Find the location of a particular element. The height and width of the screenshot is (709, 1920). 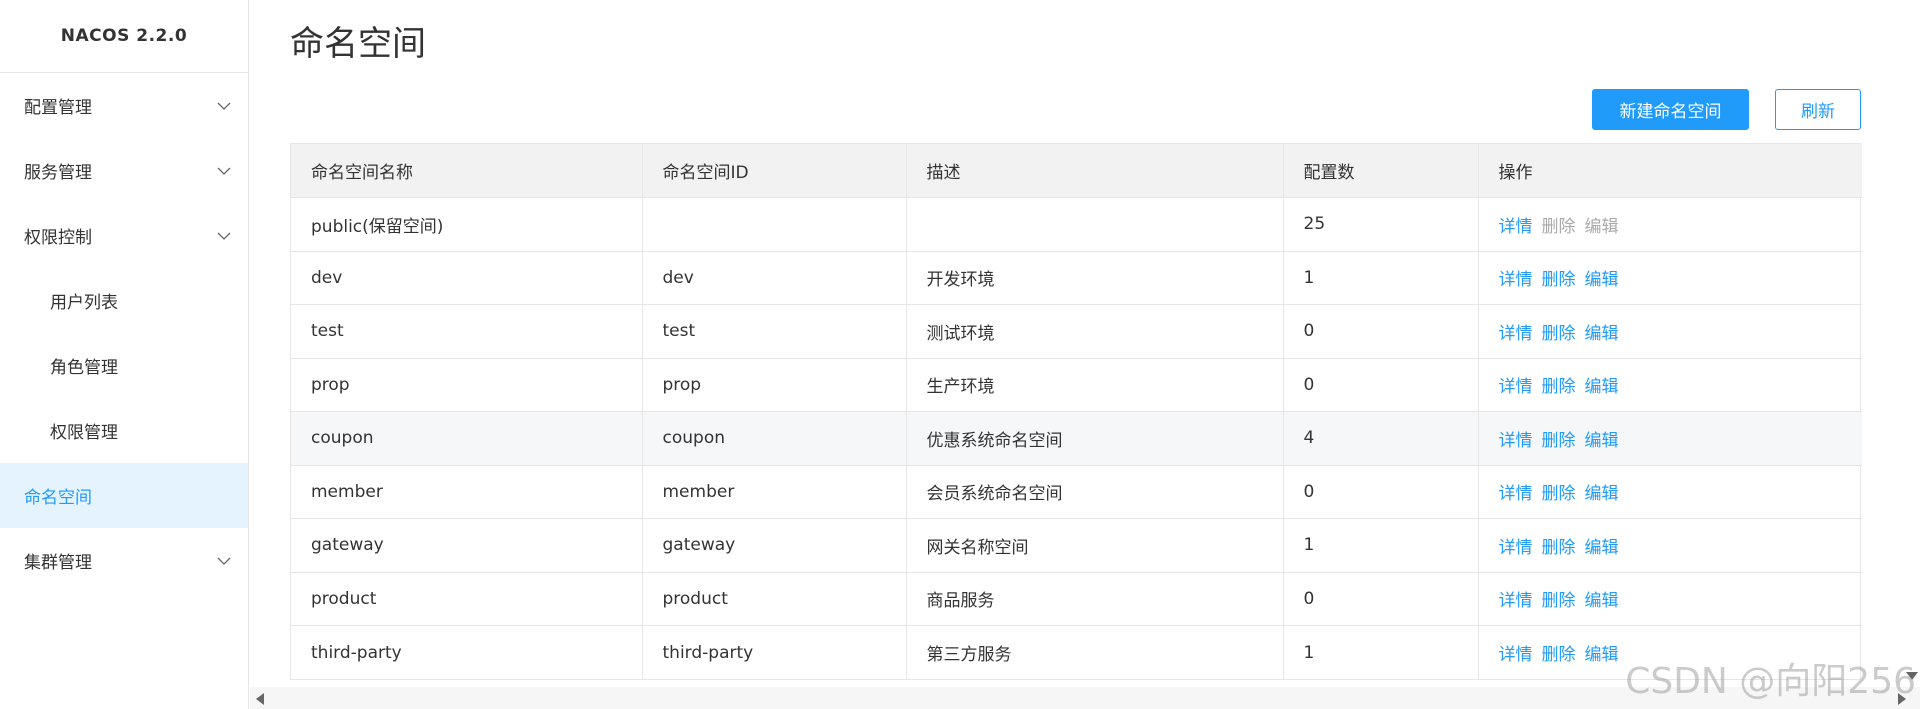

description-cell: 测试环境 is located at coordinates (1095, 331).